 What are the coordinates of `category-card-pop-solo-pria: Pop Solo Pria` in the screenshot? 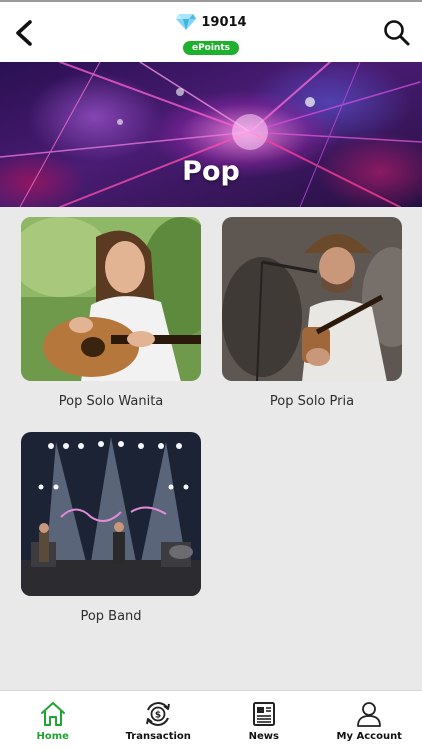 It's located at (312, 313).